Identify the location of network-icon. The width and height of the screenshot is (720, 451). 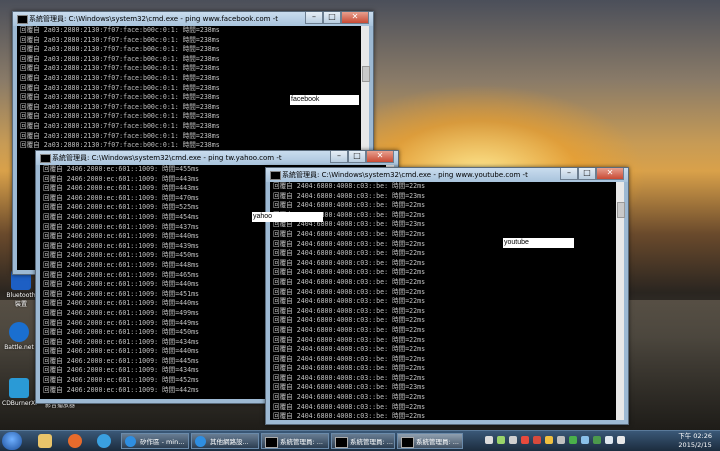
(609, 440).